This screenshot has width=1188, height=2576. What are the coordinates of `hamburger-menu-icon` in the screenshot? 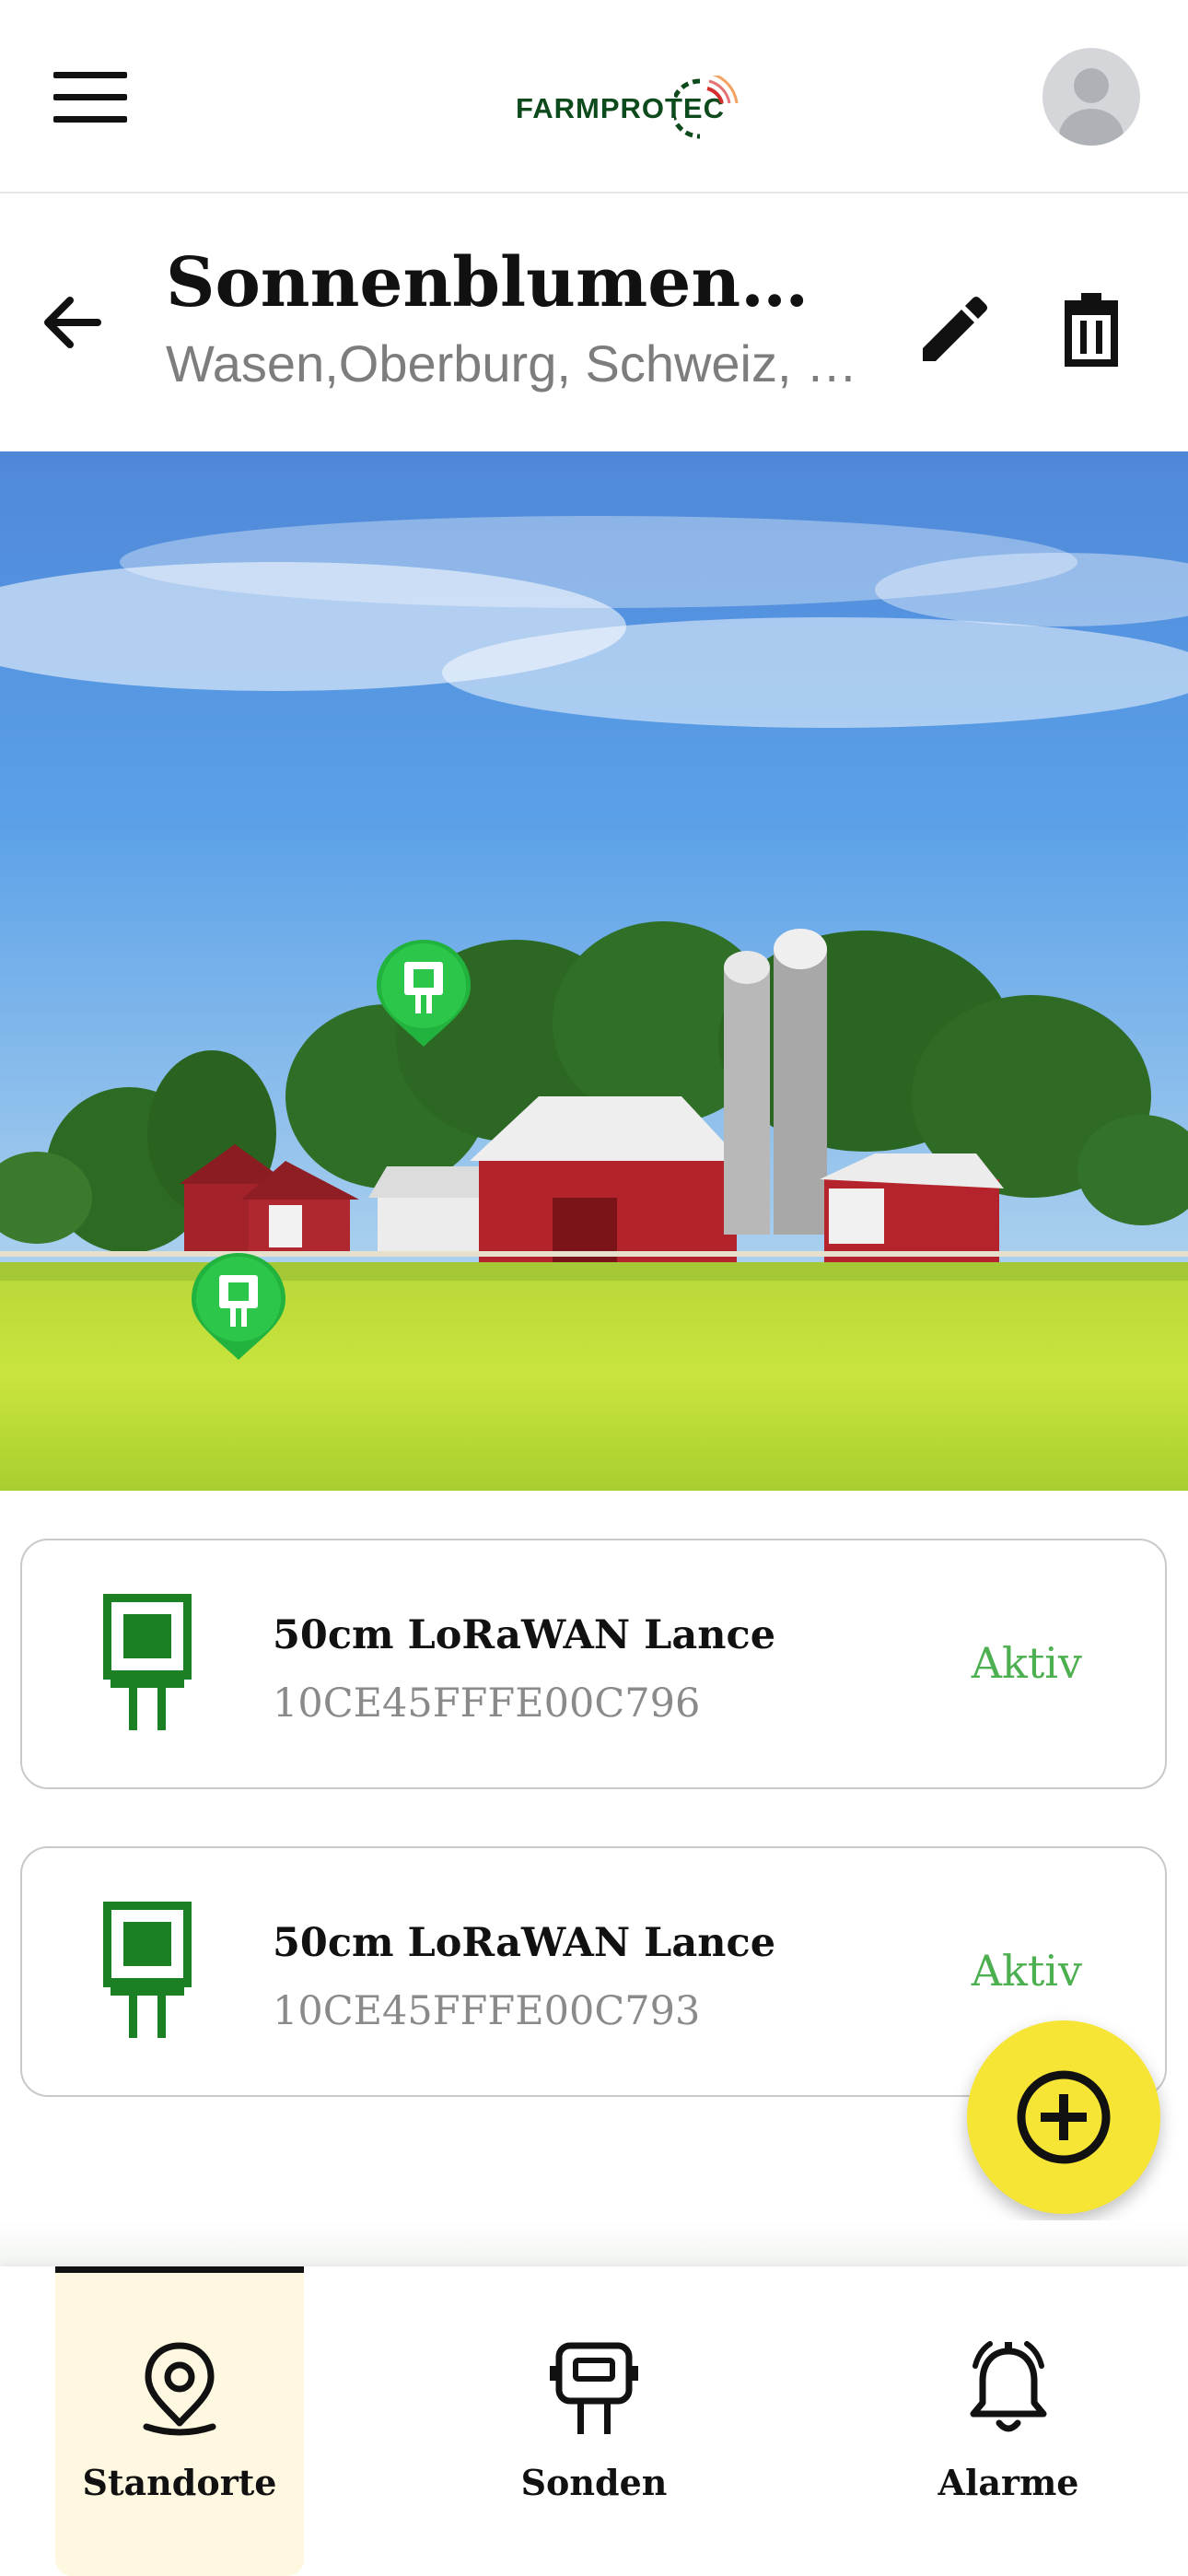 It's located at (90, 97).